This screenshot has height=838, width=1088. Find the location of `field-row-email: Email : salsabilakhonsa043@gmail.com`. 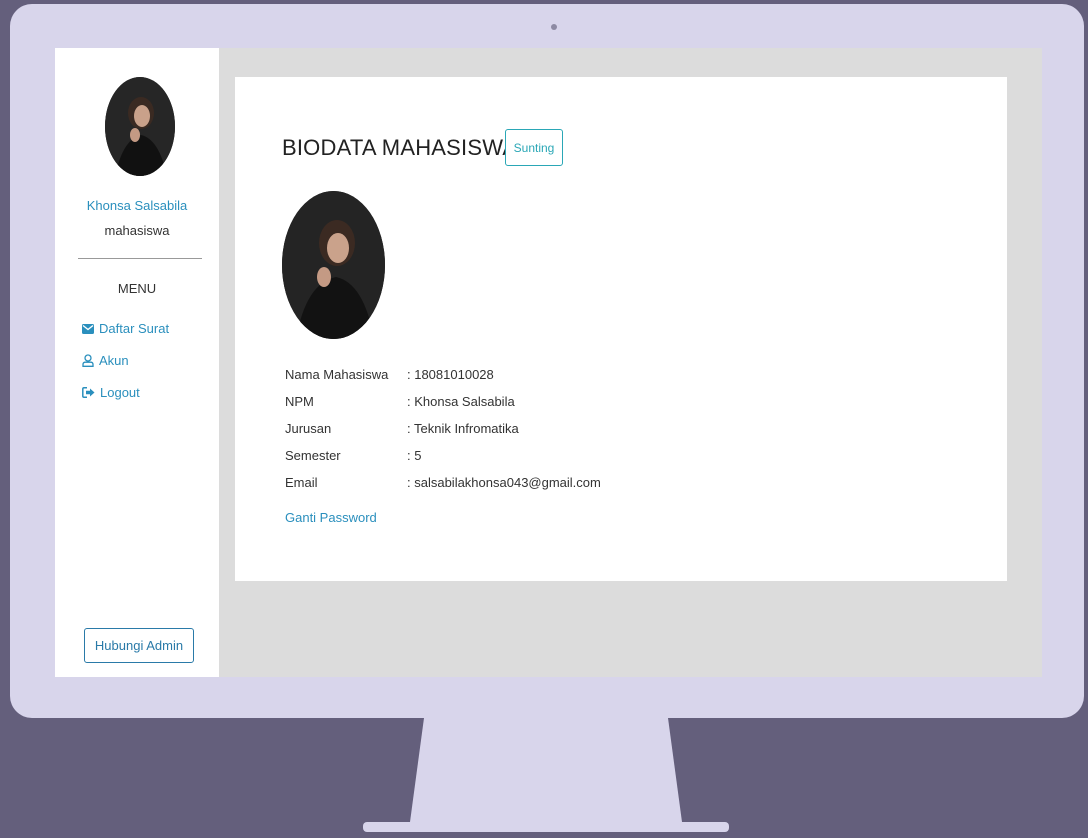

field-row-email: Email : salsabilakhonsa043@gmail.com is located at coordinates (443, 488).